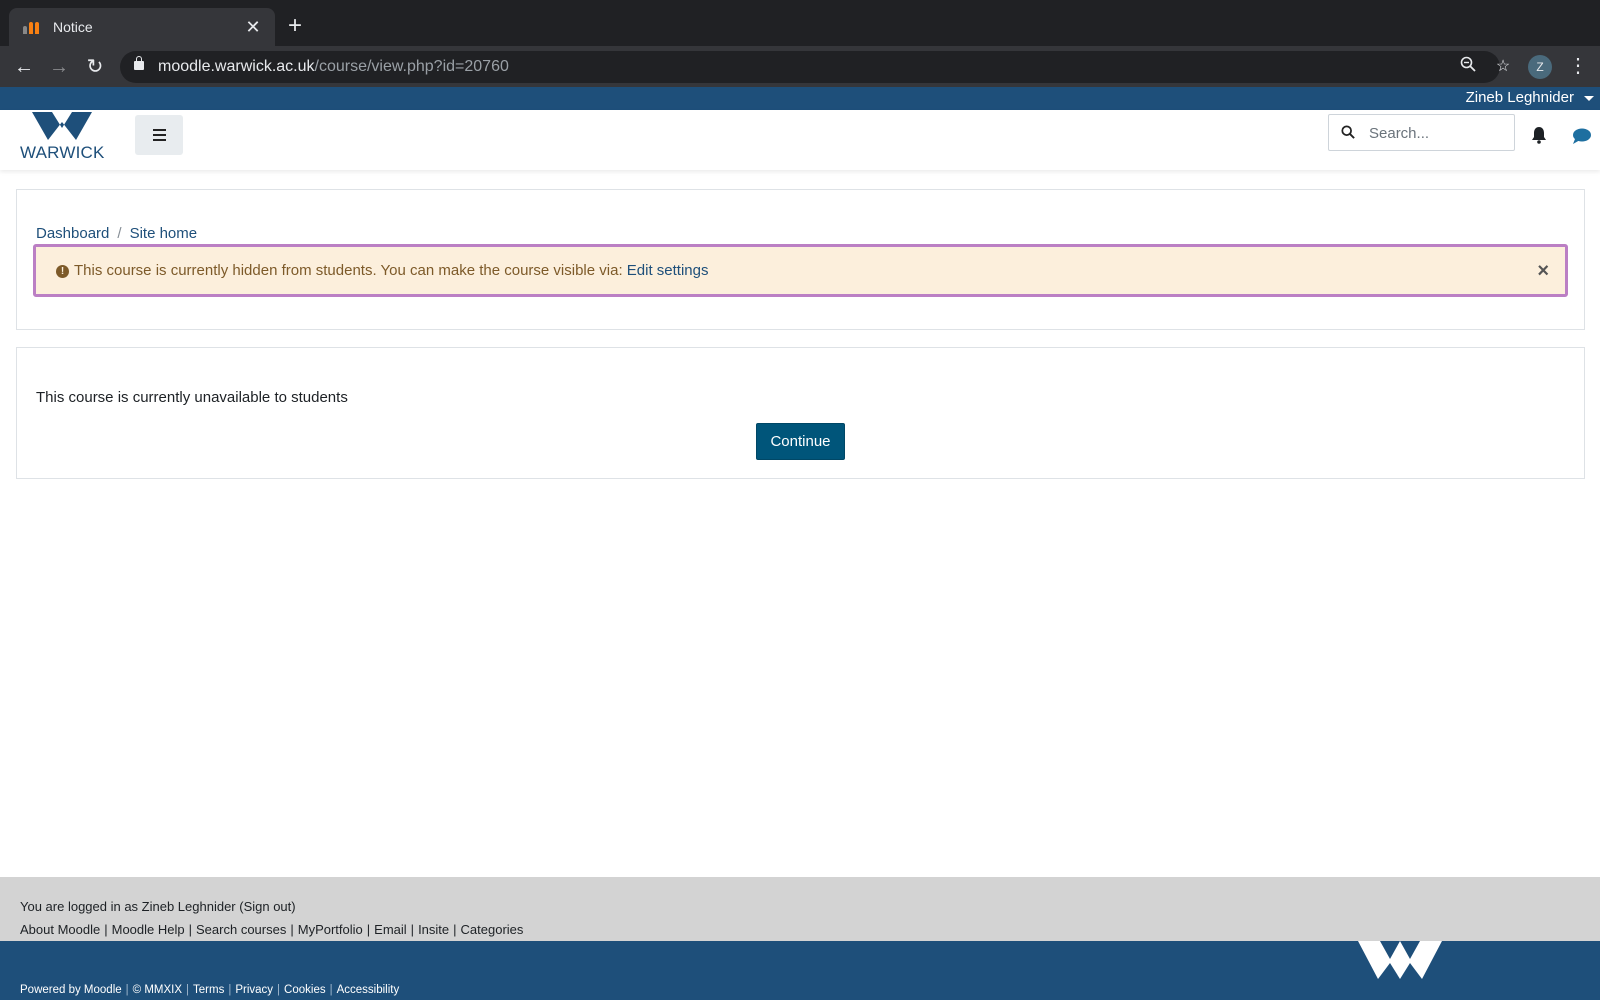 Image resolution: width=1600 pixels, height=1000 pixels. Describe the element at coordinates (71, 990) in the screenshot. I see `powered-by-moodle-link: Powered by Moodle` at that location.